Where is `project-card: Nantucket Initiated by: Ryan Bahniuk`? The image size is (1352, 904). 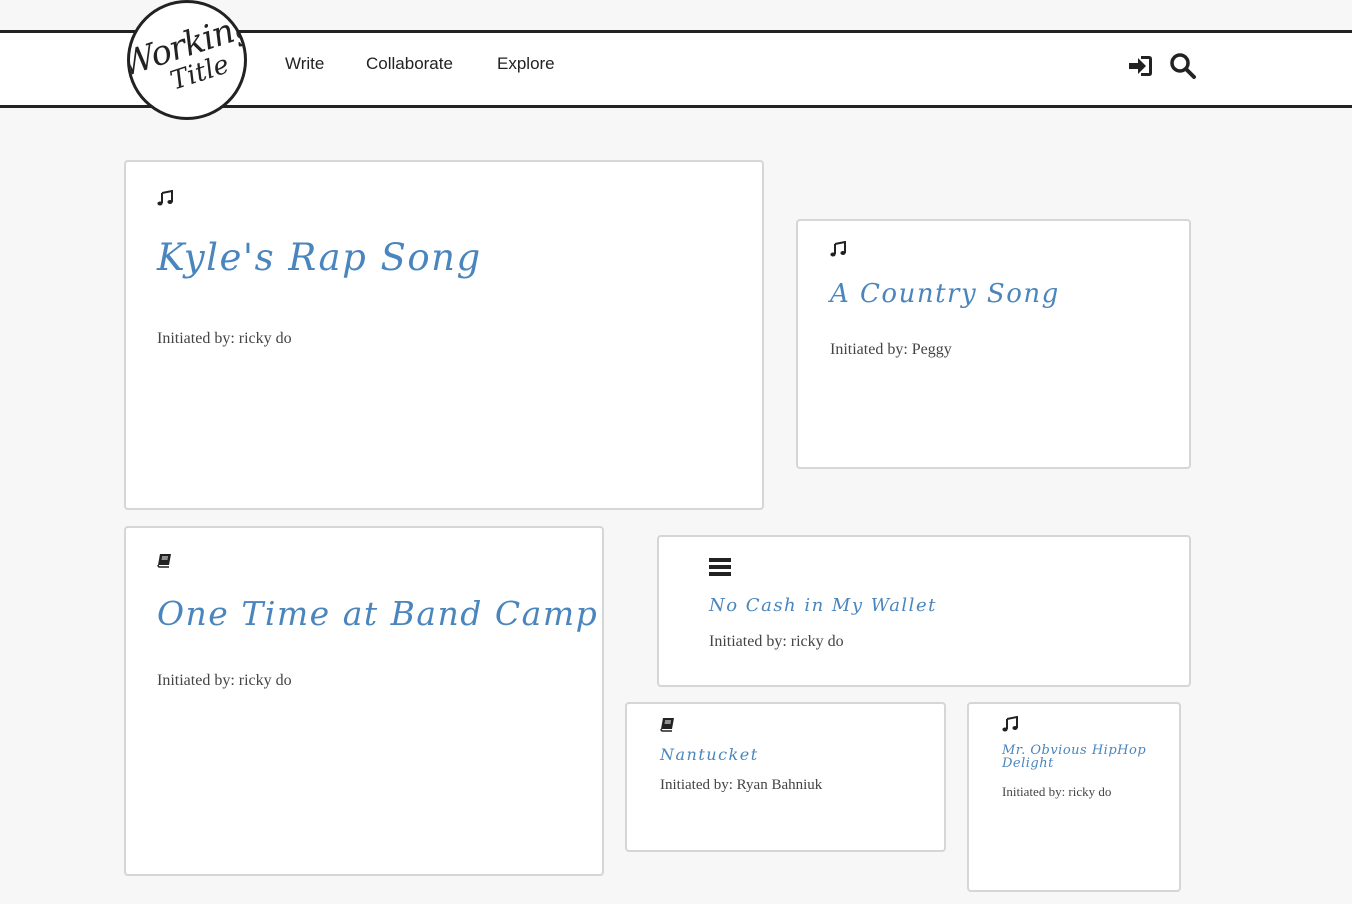
project-card: Nantucket Initiated by: Ryan Bahniuk is located at coordinates (785, 777).